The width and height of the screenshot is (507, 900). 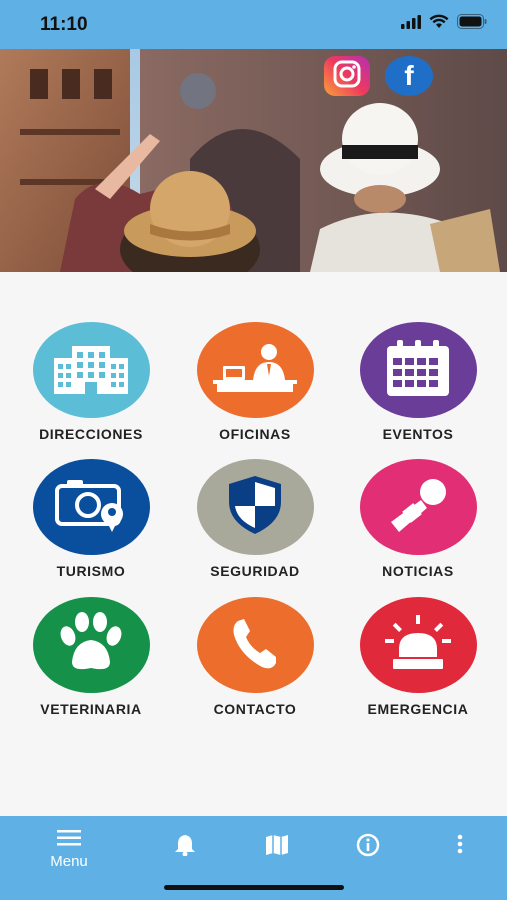 I want to click on paw-icon, so click(x=91, y=645).